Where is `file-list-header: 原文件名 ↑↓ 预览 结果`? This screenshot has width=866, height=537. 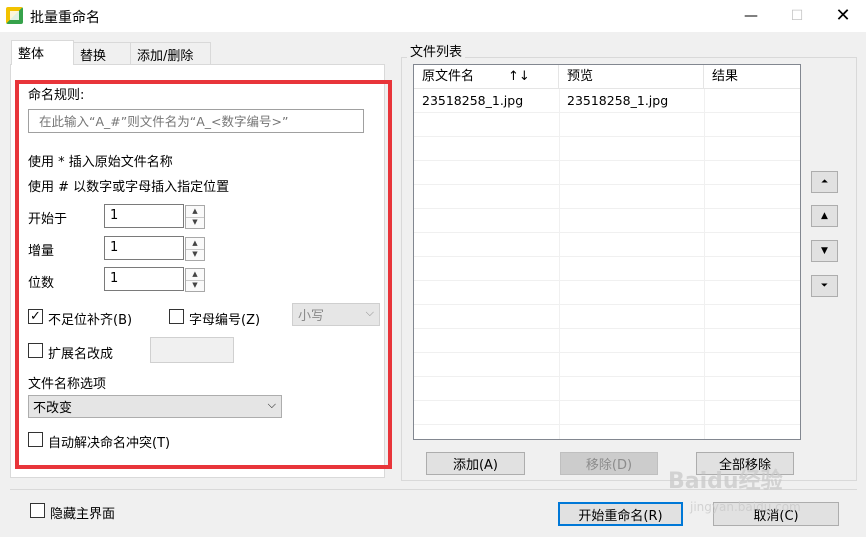 file-list-header: 原文件名 ↑↓ 预览 结果 is located at coordinates (607, 77).